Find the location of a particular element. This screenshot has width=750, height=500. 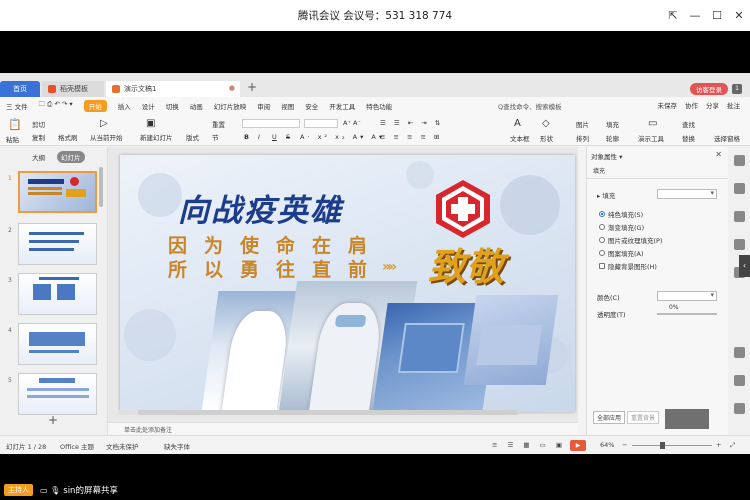

color-dropdown is located at coordinates (687, 296).